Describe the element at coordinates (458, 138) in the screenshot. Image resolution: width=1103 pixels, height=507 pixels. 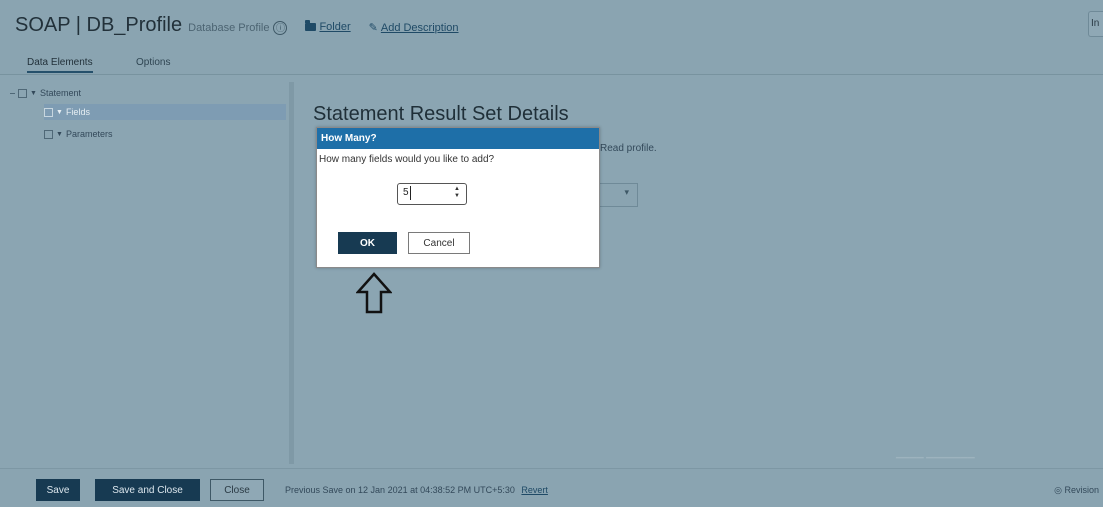
I see `dialog-title: How Many?` at that location.